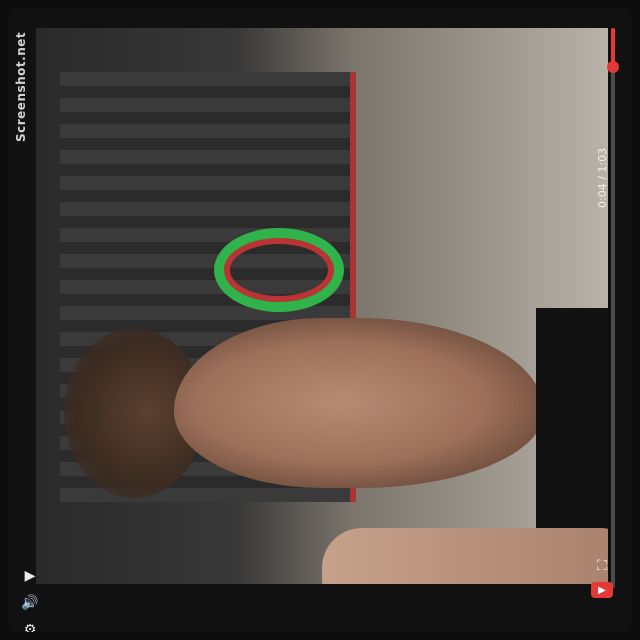  I want to click on volume-icon: 🔊, so click(29, 603).